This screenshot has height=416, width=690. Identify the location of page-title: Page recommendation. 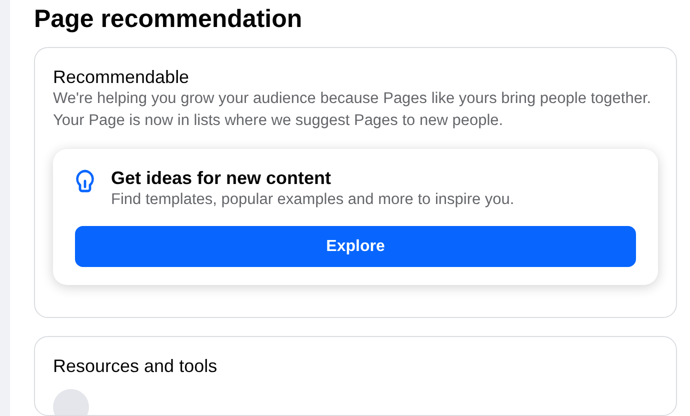
(169, 19).